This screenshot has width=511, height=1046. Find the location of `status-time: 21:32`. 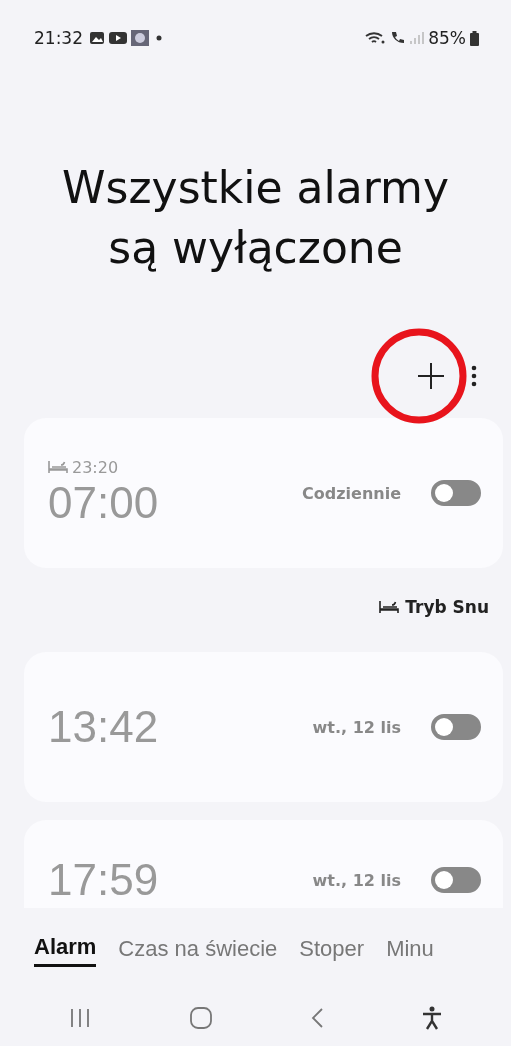

status-time: 21:32 is located at coordinates (58, 38).